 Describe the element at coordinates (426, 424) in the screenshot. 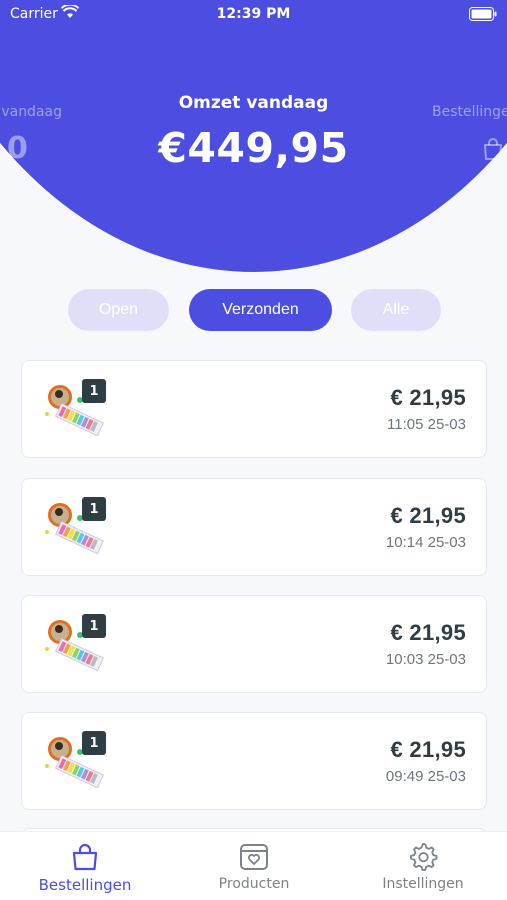

I see `order-datetime: 11:05 25-03` at that location.